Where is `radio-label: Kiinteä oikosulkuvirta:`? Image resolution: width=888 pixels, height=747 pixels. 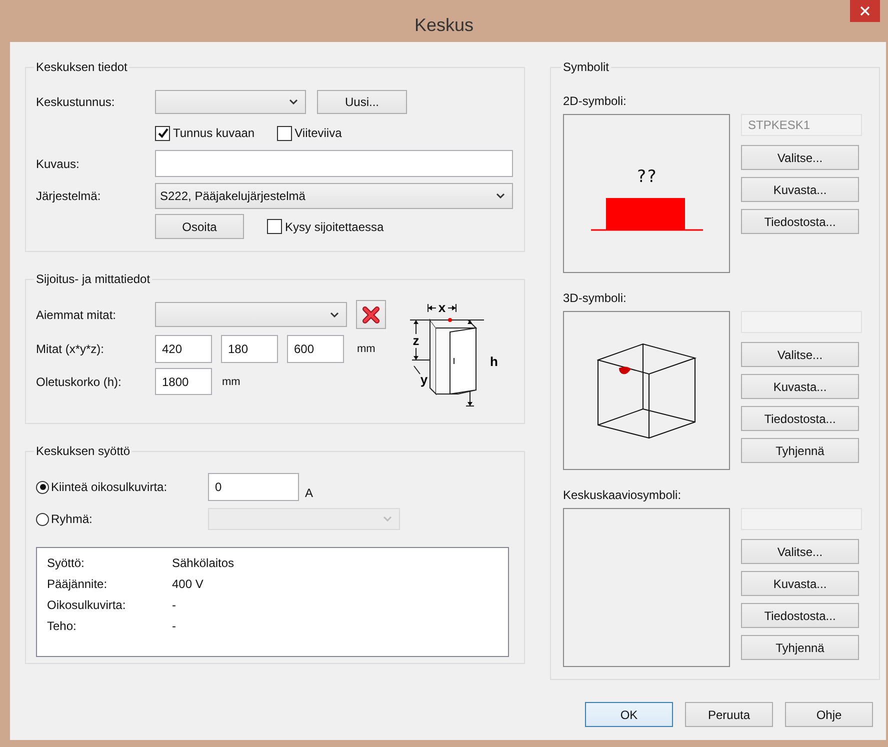
radio-label: Kiinteä oikosulkuvirta: is located at coordinates (109, 487).